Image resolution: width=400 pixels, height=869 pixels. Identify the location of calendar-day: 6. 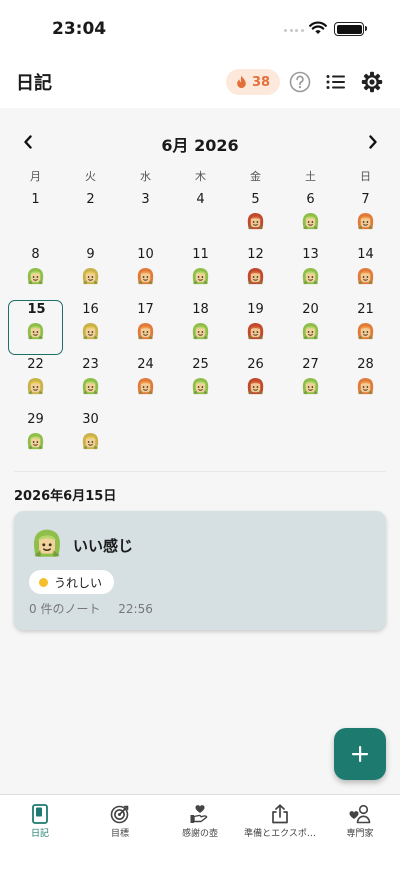
(310, 217).